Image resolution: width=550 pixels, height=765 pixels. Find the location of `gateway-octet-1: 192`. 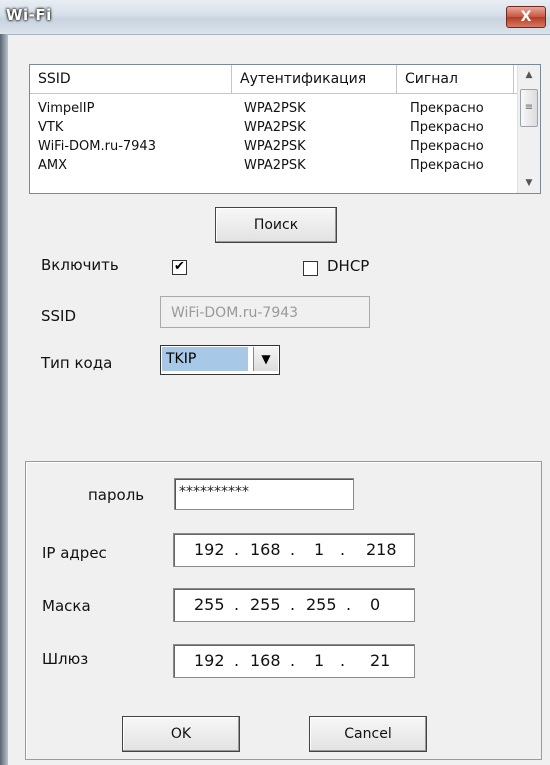

gateway-octet-1: 192 is located at coordinates (209, 661).